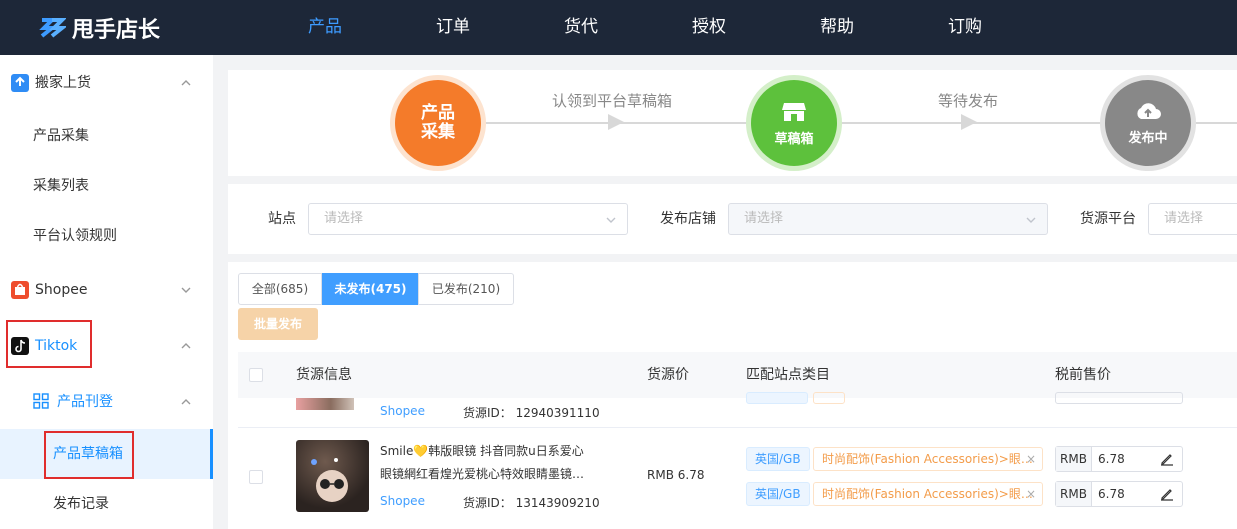 This screenshot has width=1237, height=529. Describe the element at coordinates (344, 218) in the screenshot. I see `site-placeholder: 请选择` at that location.